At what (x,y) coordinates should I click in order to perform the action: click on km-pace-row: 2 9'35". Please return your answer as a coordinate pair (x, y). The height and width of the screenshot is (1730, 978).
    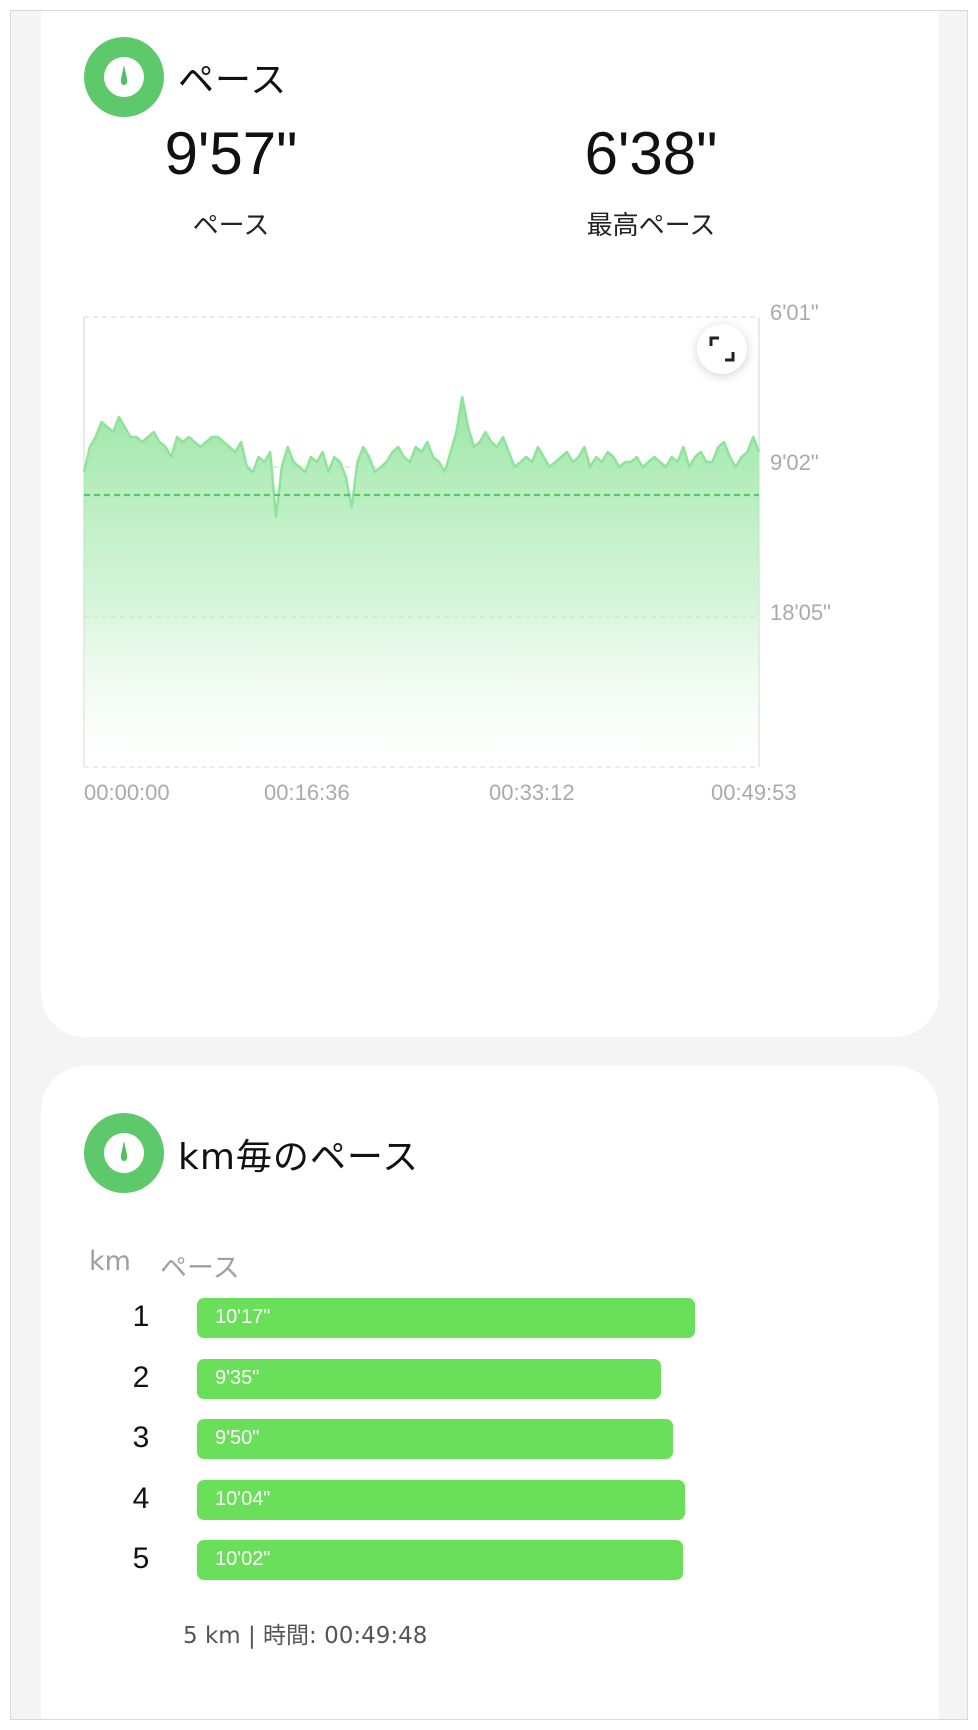
    Looking at the image, I should click on (490, 1379).